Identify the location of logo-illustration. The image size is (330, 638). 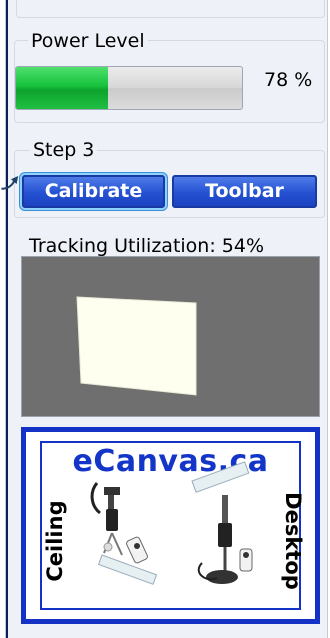
(171, 523).